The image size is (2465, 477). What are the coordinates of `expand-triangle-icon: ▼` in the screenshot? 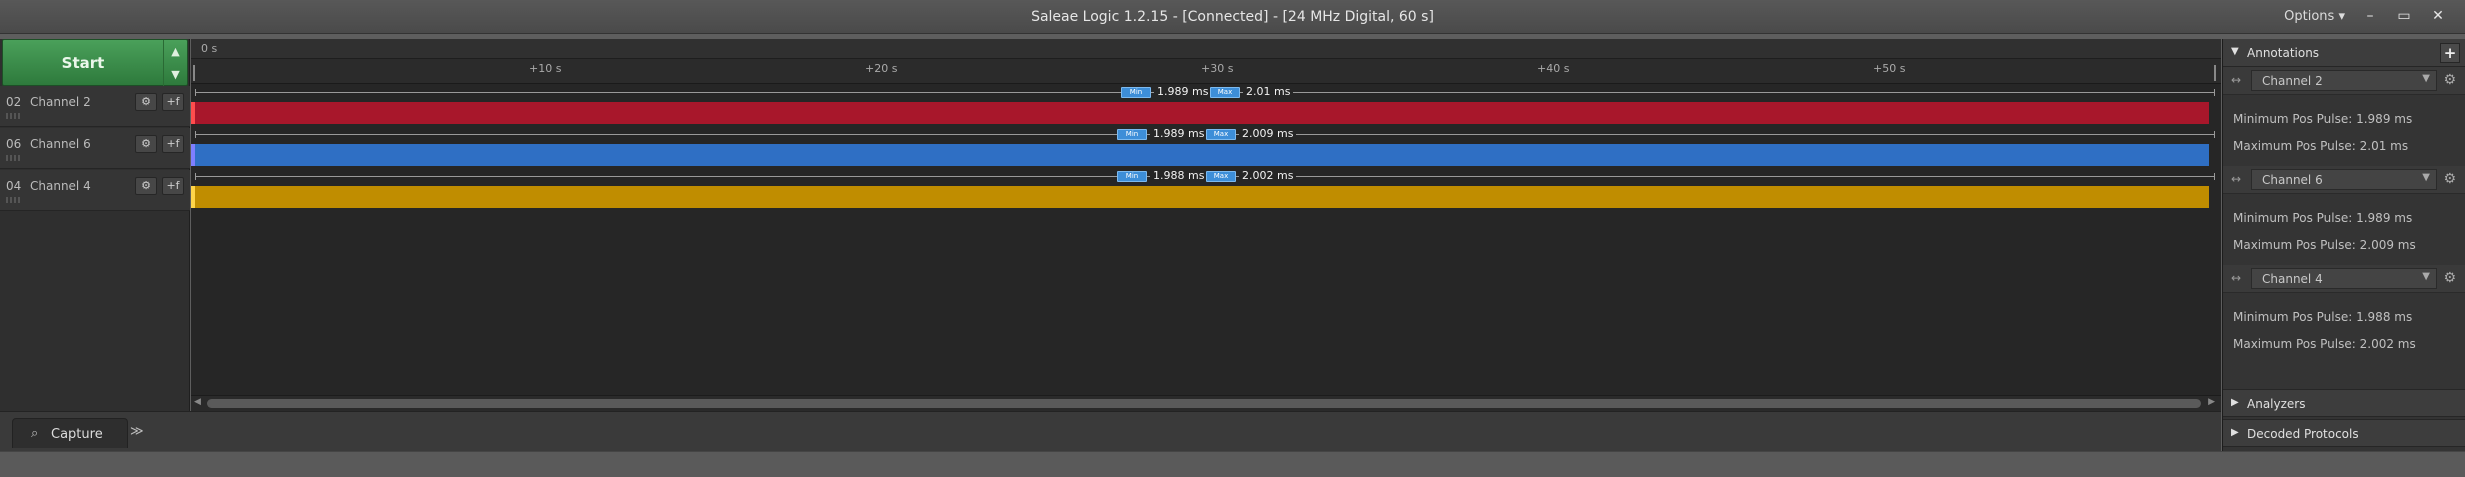 It's located at (2235, 51).